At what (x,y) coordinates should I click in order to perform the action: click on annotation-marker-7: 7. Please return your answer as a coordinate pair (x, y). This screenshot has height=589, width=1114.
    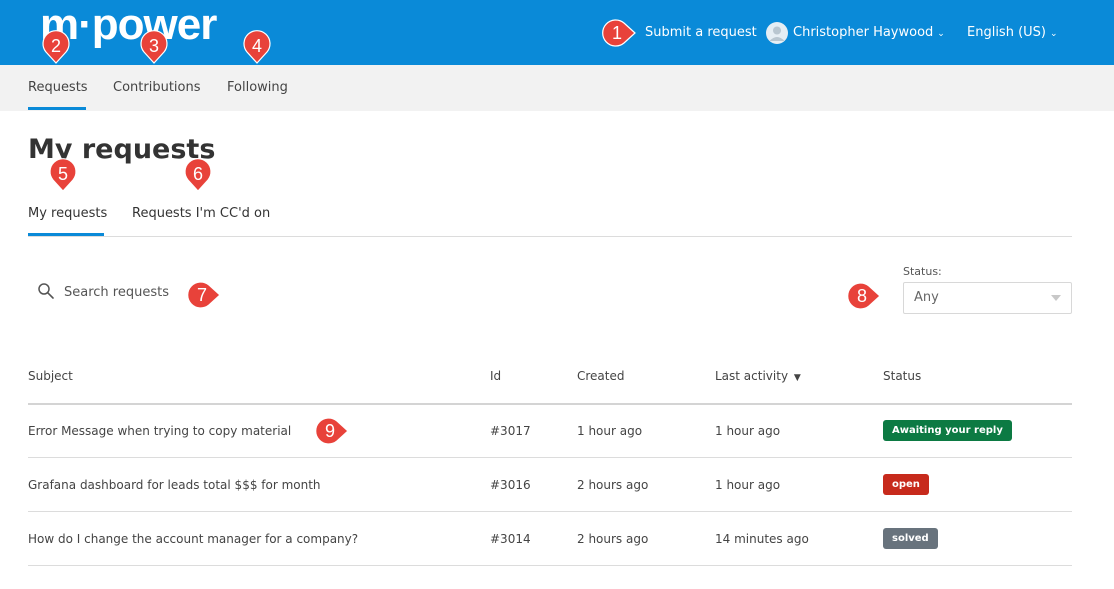
    Looking at the image, I should click on (203, 295).